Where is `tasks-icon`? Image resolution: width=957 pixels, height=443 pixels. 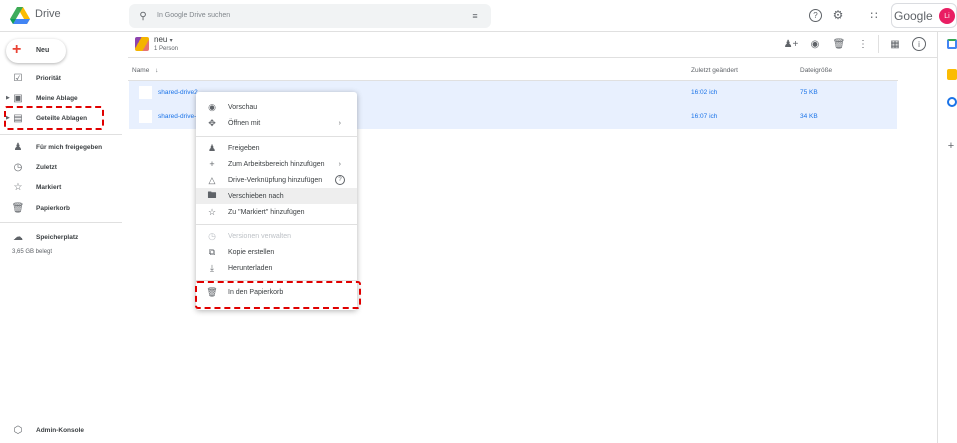 tasks-icon is located at coordinates (952, 102).